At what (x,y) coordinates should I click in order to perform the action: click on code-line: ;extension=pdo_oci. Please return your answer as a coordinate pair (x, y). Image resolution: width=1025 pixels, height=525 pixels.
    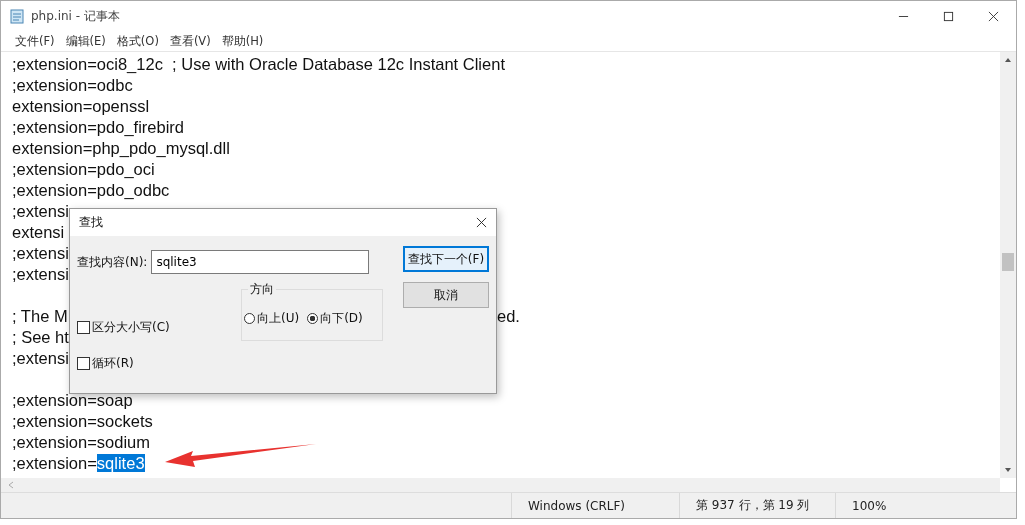
    Looking at the image, I should click on (83, 169).